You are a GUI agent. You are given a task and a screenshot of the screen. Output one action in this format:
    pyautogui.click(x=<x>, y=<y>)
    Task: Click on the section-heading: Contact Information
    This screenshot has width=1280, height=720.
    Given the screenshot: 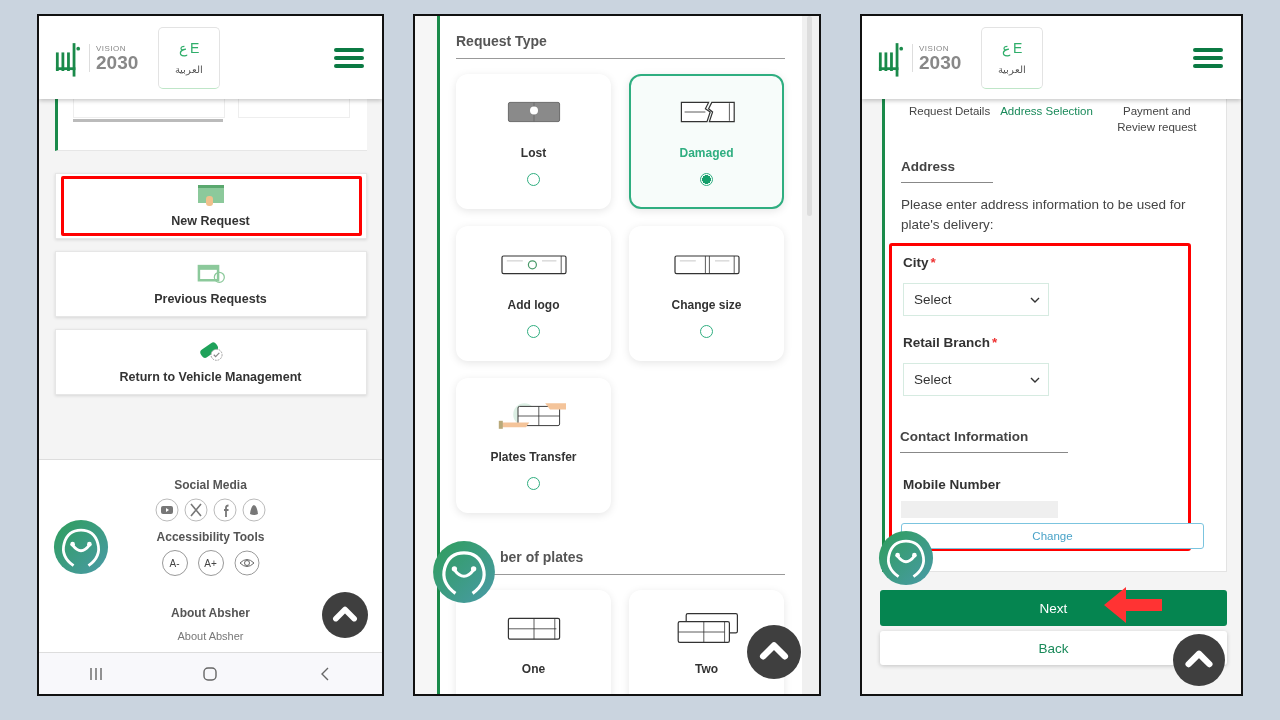 What is the action you would take?
    pyautogui.click(x=984, y=441)
    